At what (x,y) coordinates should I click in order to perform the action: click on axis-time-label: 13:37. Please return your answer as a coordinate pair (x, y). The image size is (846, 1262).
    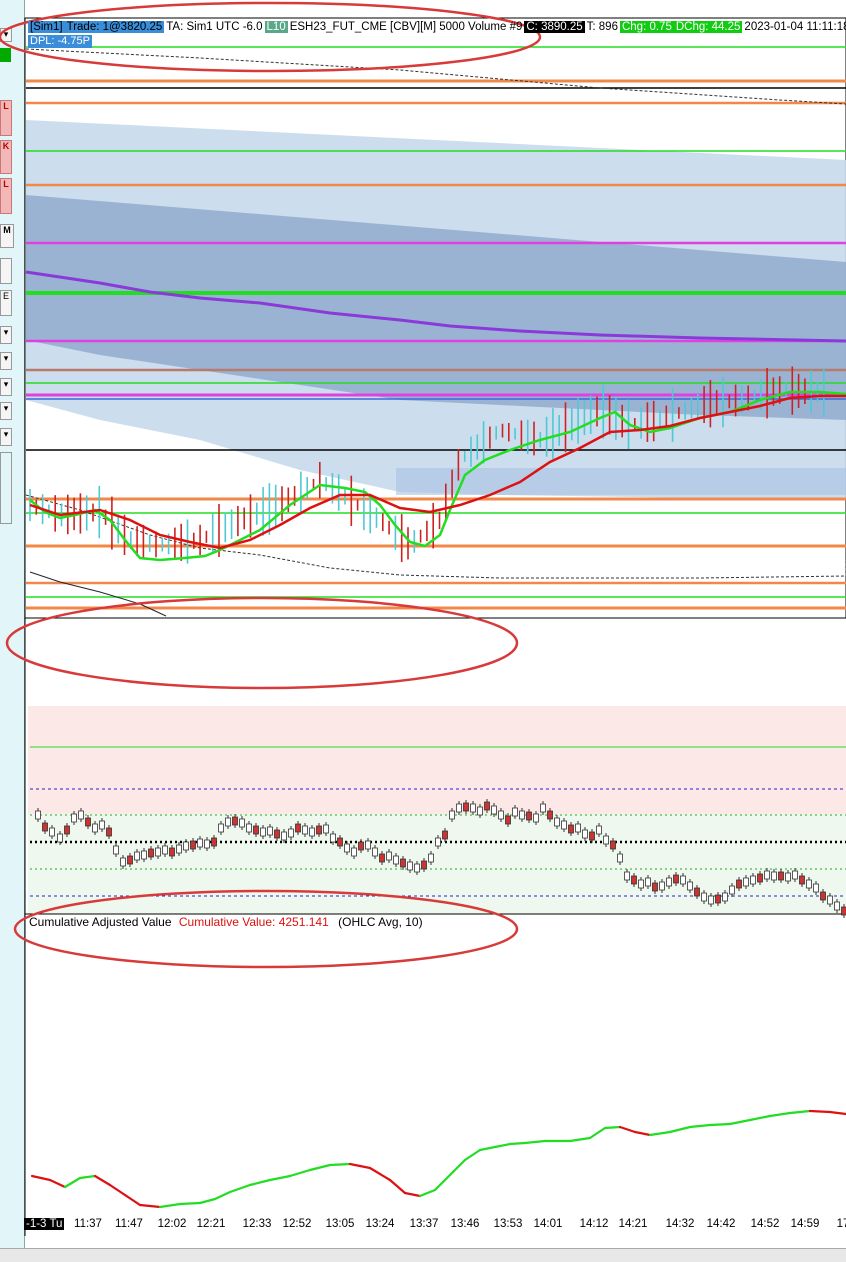
    Looking at the image, I should click on (424, 1224).